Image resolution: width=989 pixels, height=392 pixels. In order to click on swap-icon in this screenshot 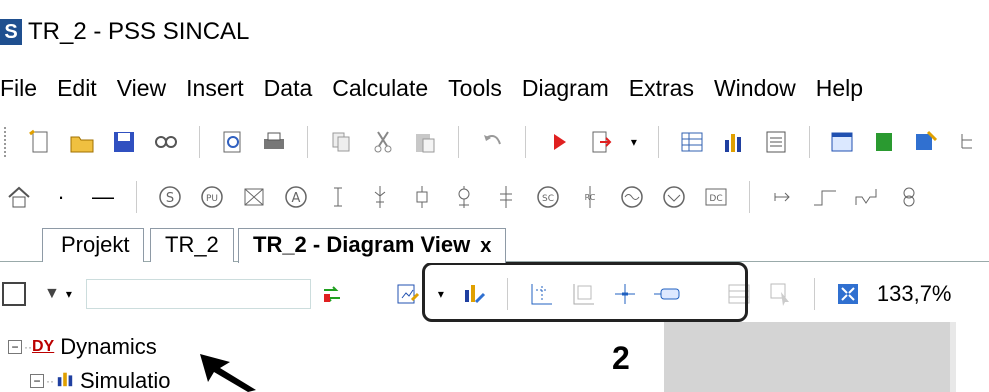, I will do `click(332, 294)`.